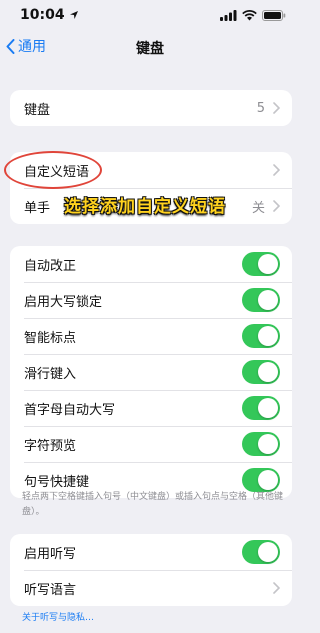 The width and height of the screenshot is (320, 633). What do you see at coordinates (50, 446) in the screenshot?
I see `toggle-label: 字符预览` at bounding box center [50, 446].